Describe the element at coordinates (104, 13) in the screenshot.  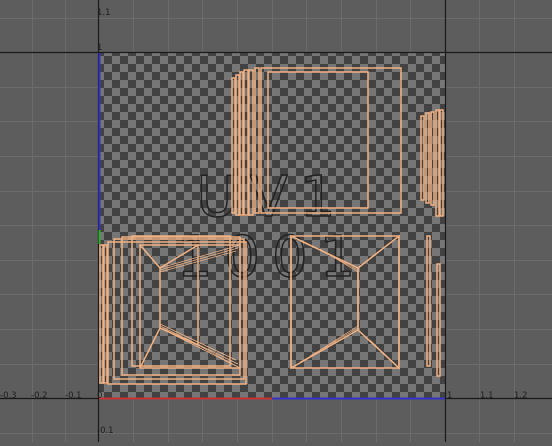
I see `v-label-1-1: 1.1` at that location.